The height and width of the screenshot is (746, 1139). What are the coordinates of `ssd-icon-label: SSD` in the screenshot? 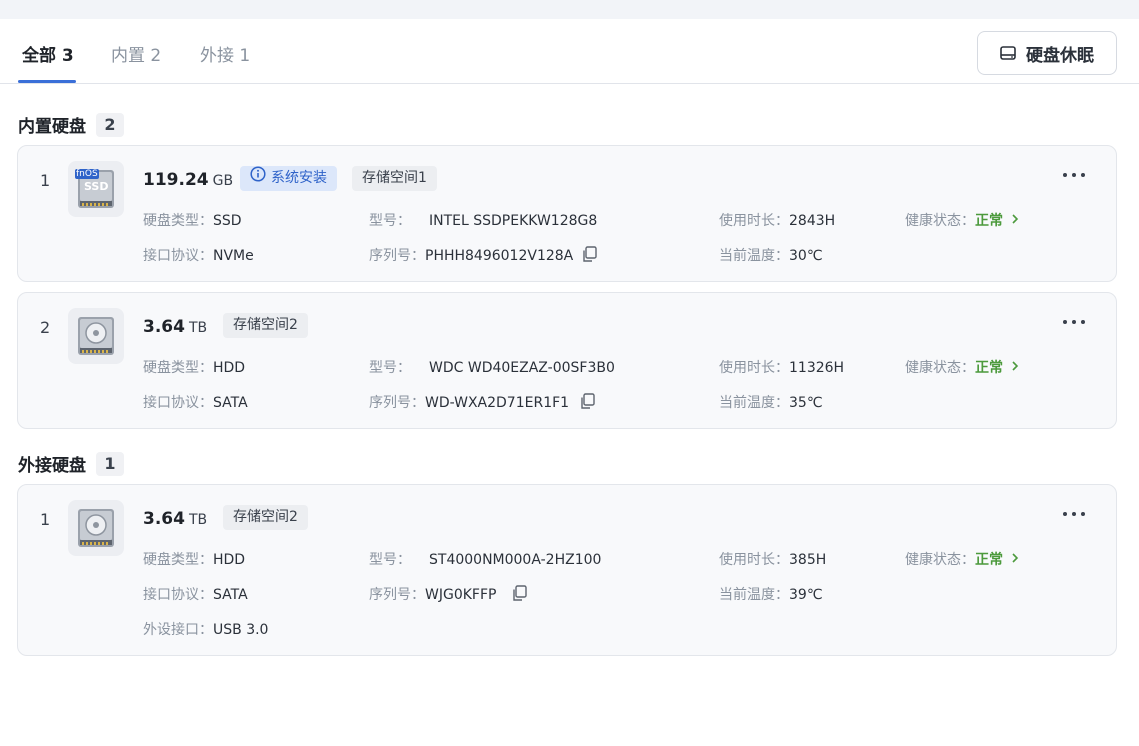 It's located at (96, 186).